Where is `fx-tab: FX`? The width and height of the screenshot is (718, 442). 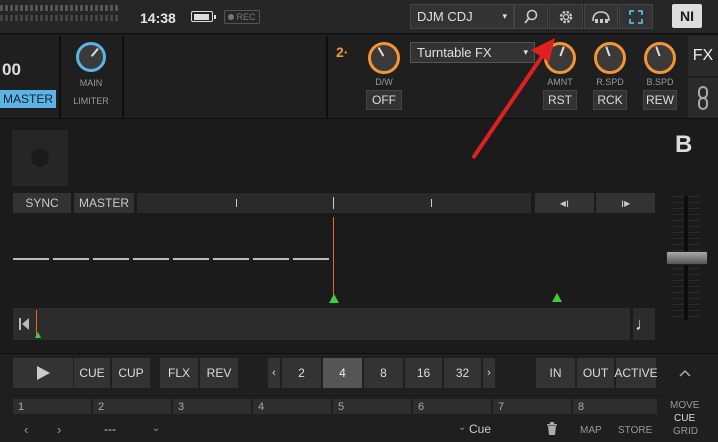
fx-tab: FX is located at coordinates (703, 56).